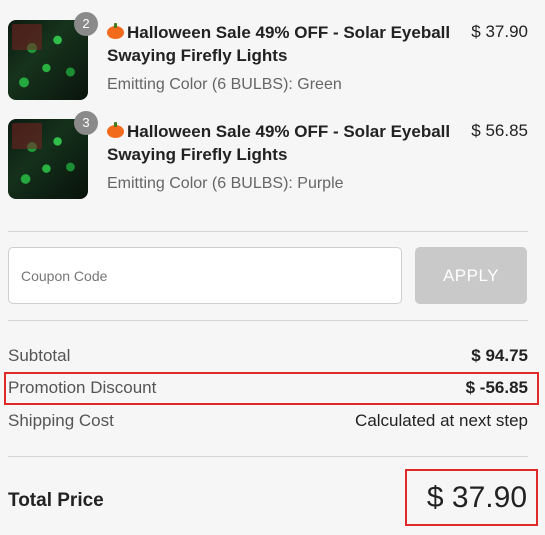  Describe the element at coordinates (39, 355) in the screenshot. I see `subtotal-label: Subtotal` at that location.